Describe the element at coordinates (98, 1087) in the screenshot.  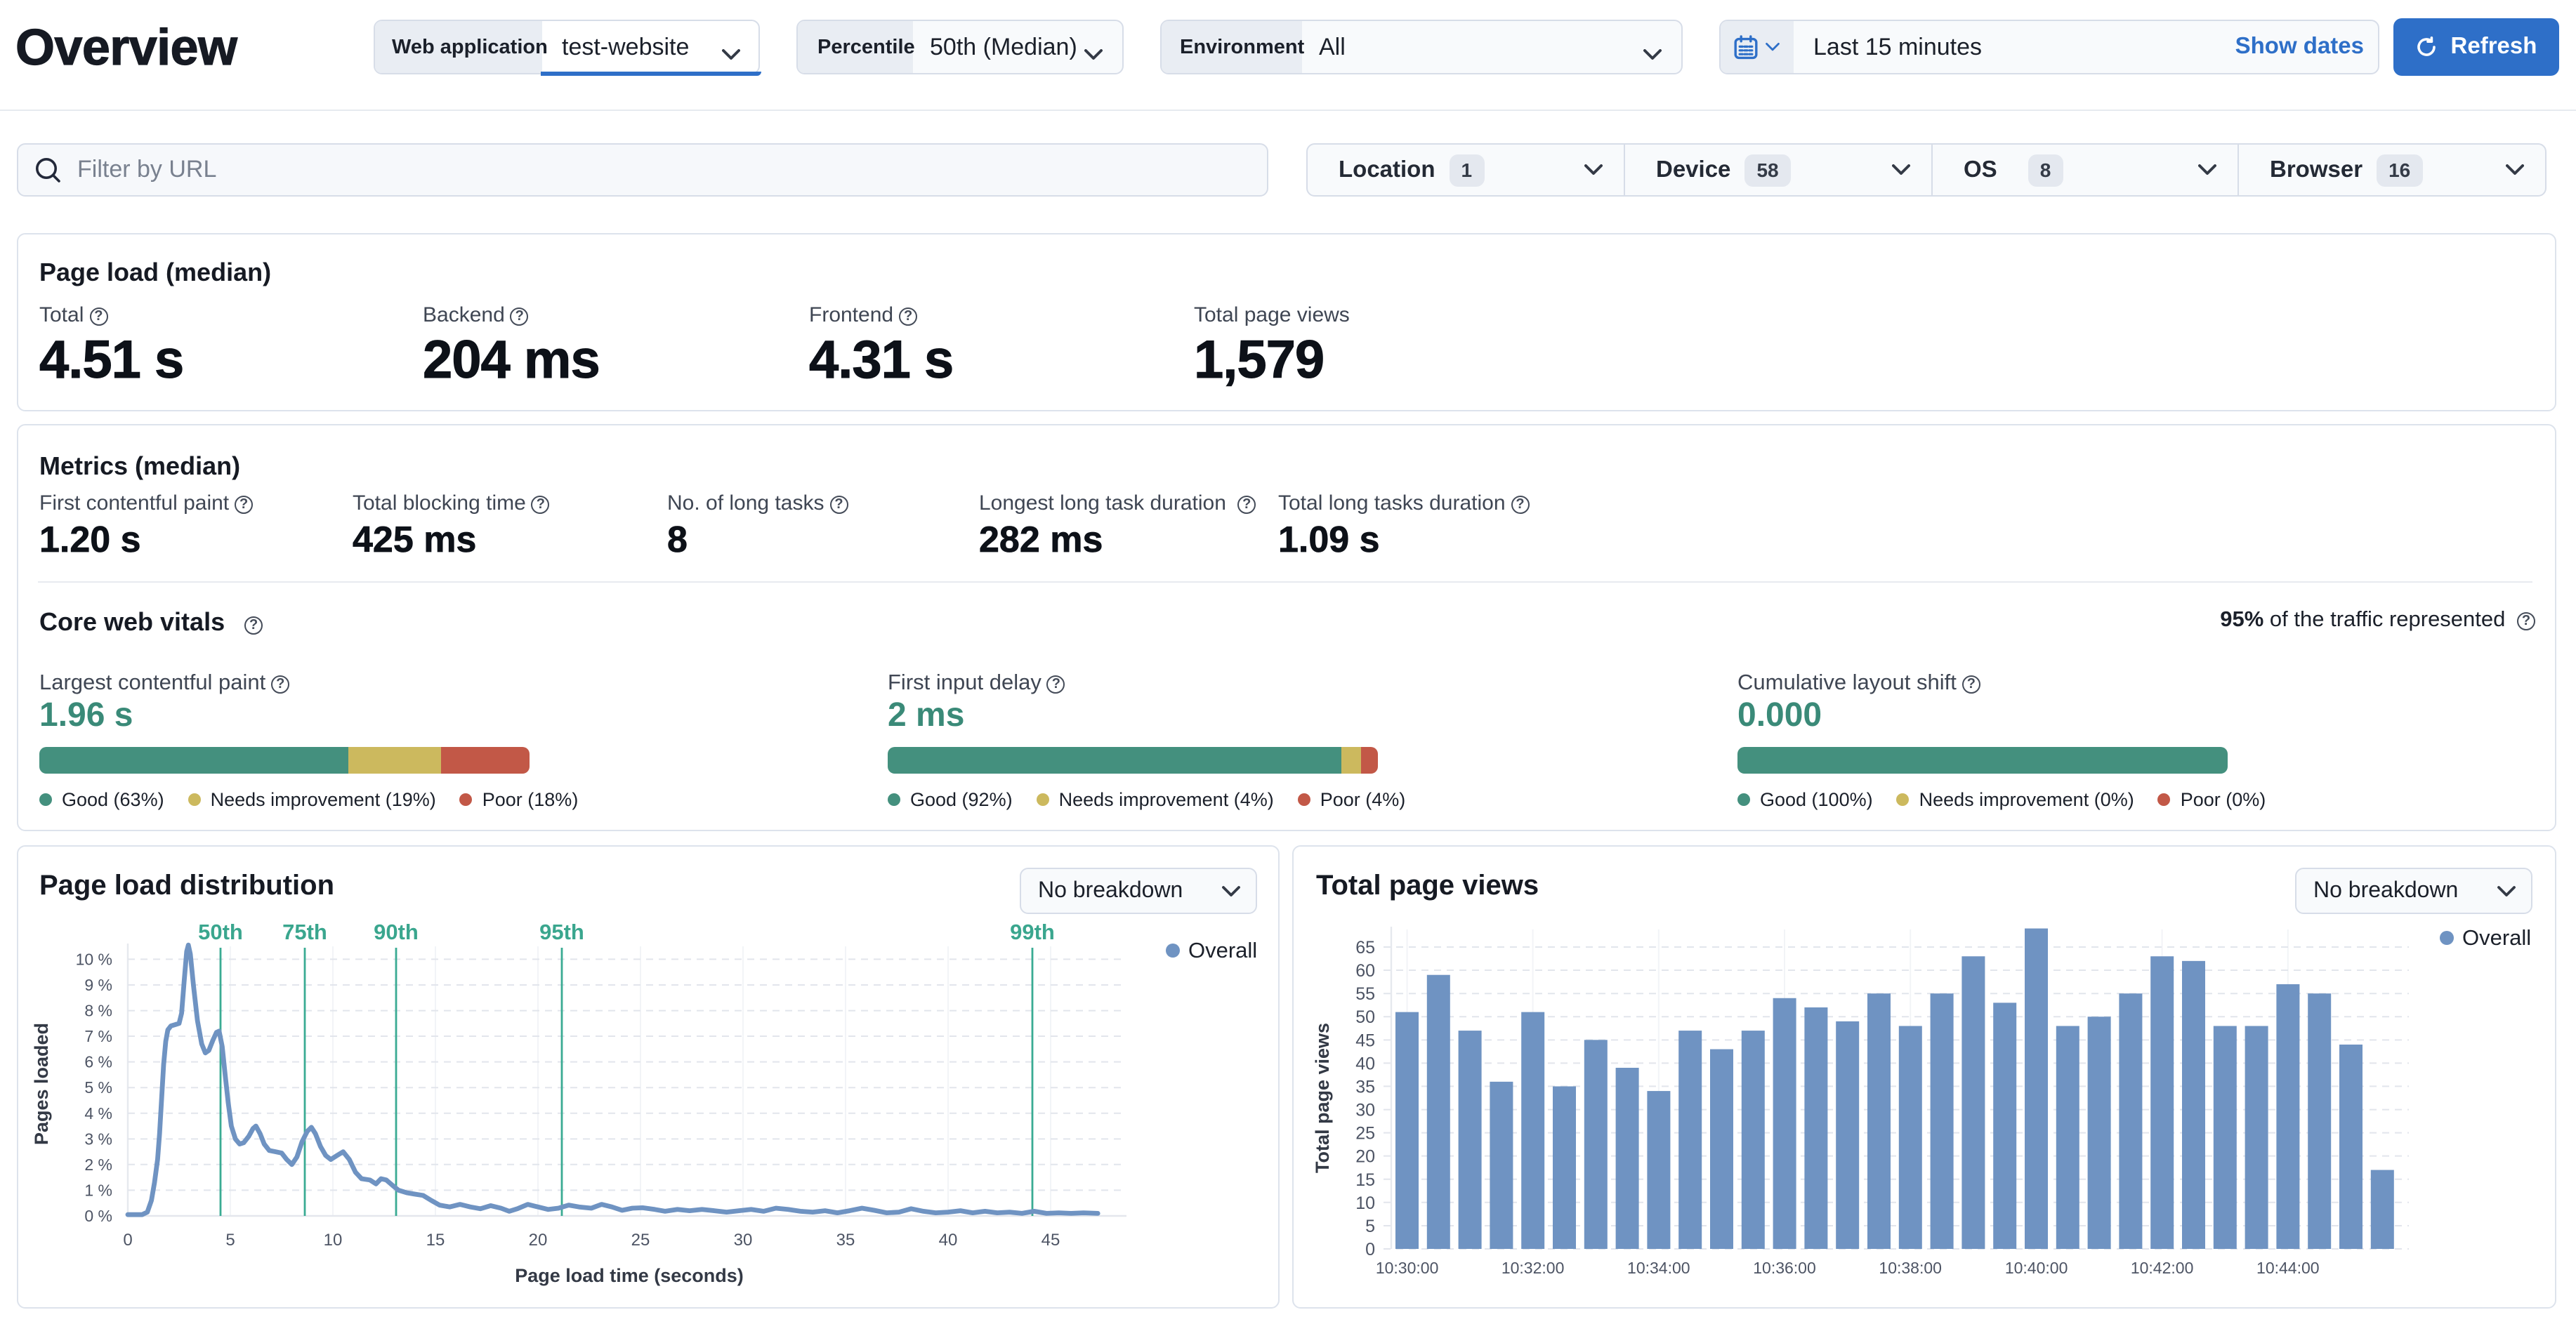
I see `svg-text: 5 %` at that location.